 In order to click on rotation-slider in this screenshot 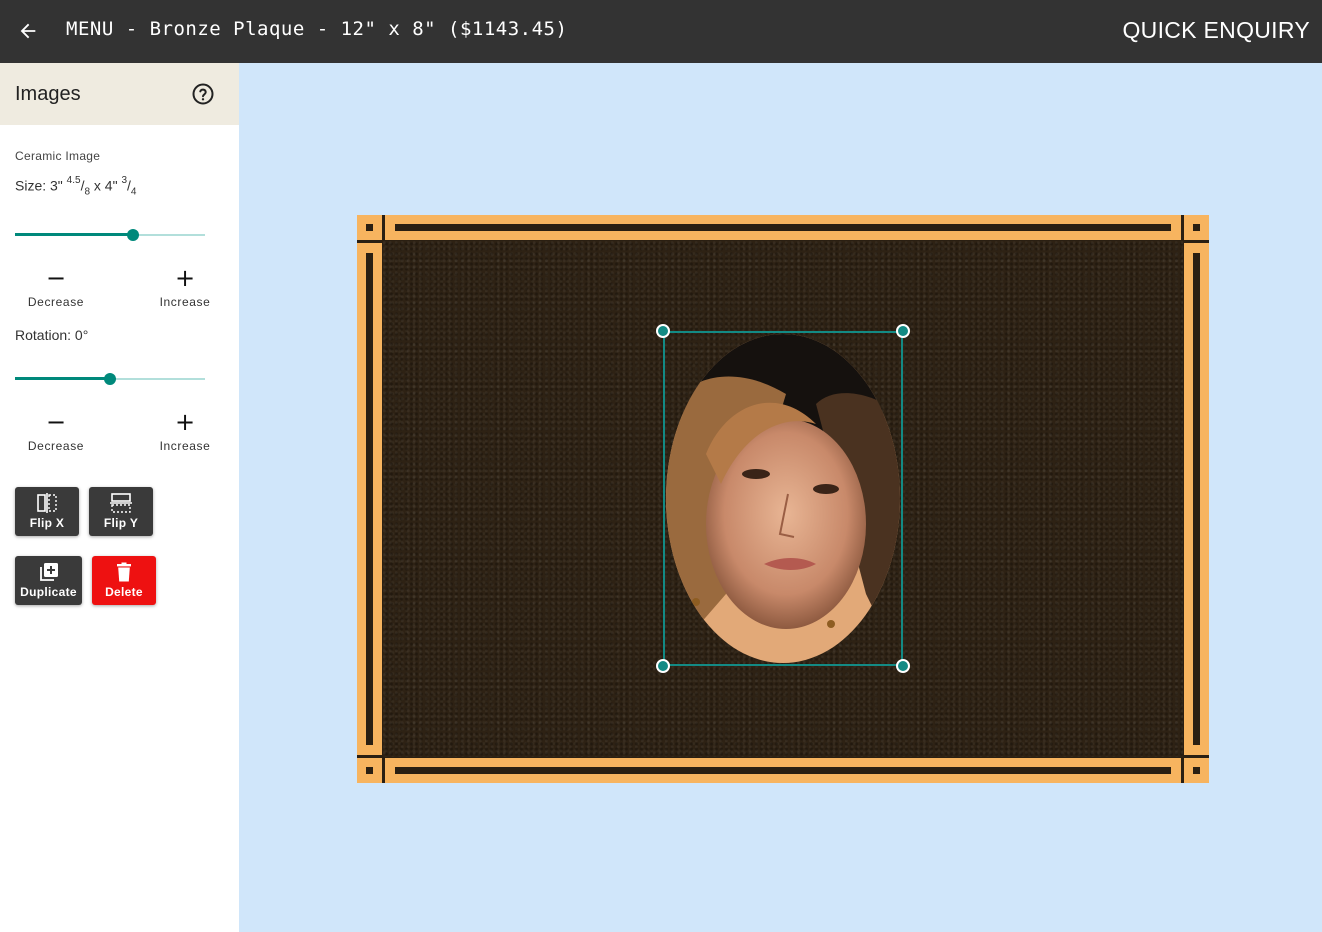, I will do `click(110, 379)`.